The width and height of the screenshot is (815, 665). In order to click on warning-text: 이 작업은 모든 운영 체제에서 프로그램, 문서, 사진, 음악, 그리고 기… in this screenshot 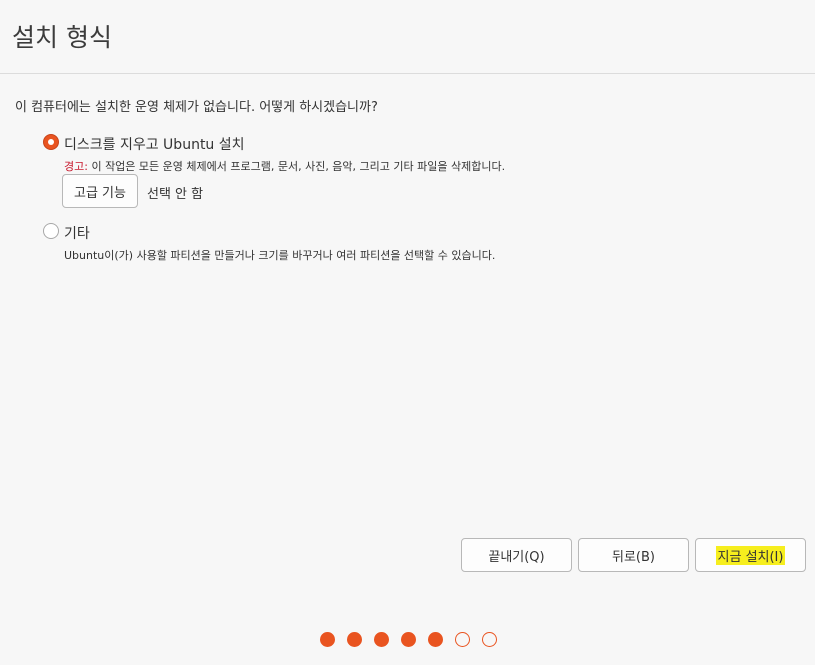, I will do `click(296, 166)`.